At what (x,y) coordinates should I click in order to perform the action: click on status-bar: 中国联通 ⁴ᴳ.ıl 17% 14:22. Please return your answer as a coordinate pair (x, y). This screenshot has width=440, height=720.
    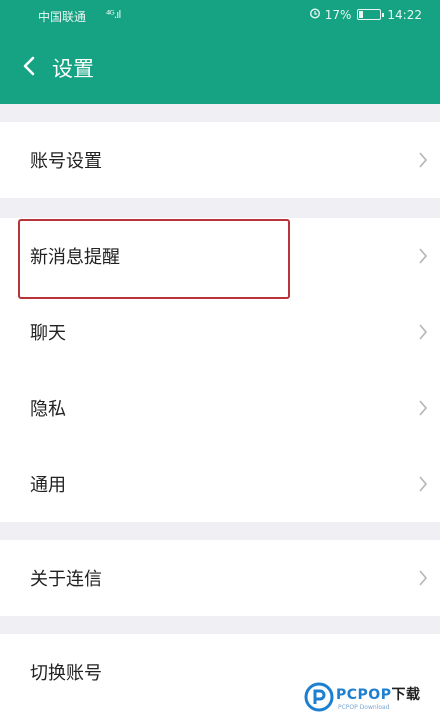
    Looking at the image, I should click on (220, 15).